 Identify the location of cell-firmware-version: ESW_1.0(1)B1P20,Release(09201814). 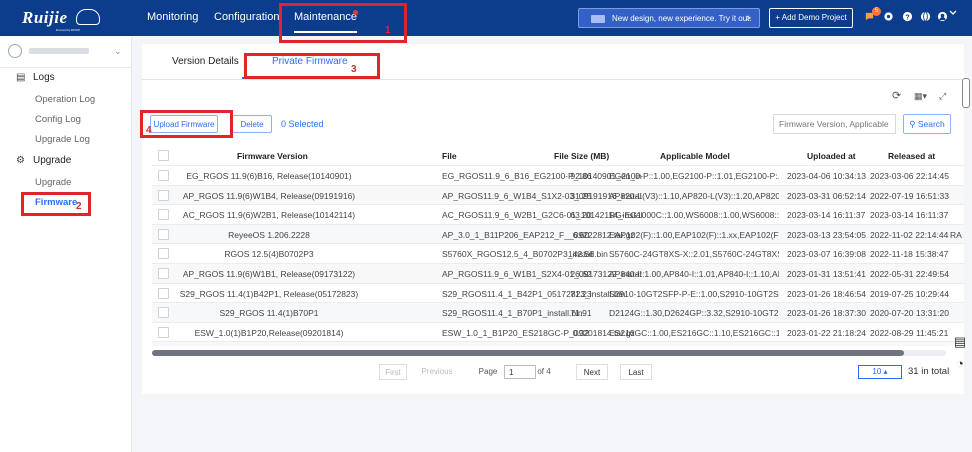
(269, 332).